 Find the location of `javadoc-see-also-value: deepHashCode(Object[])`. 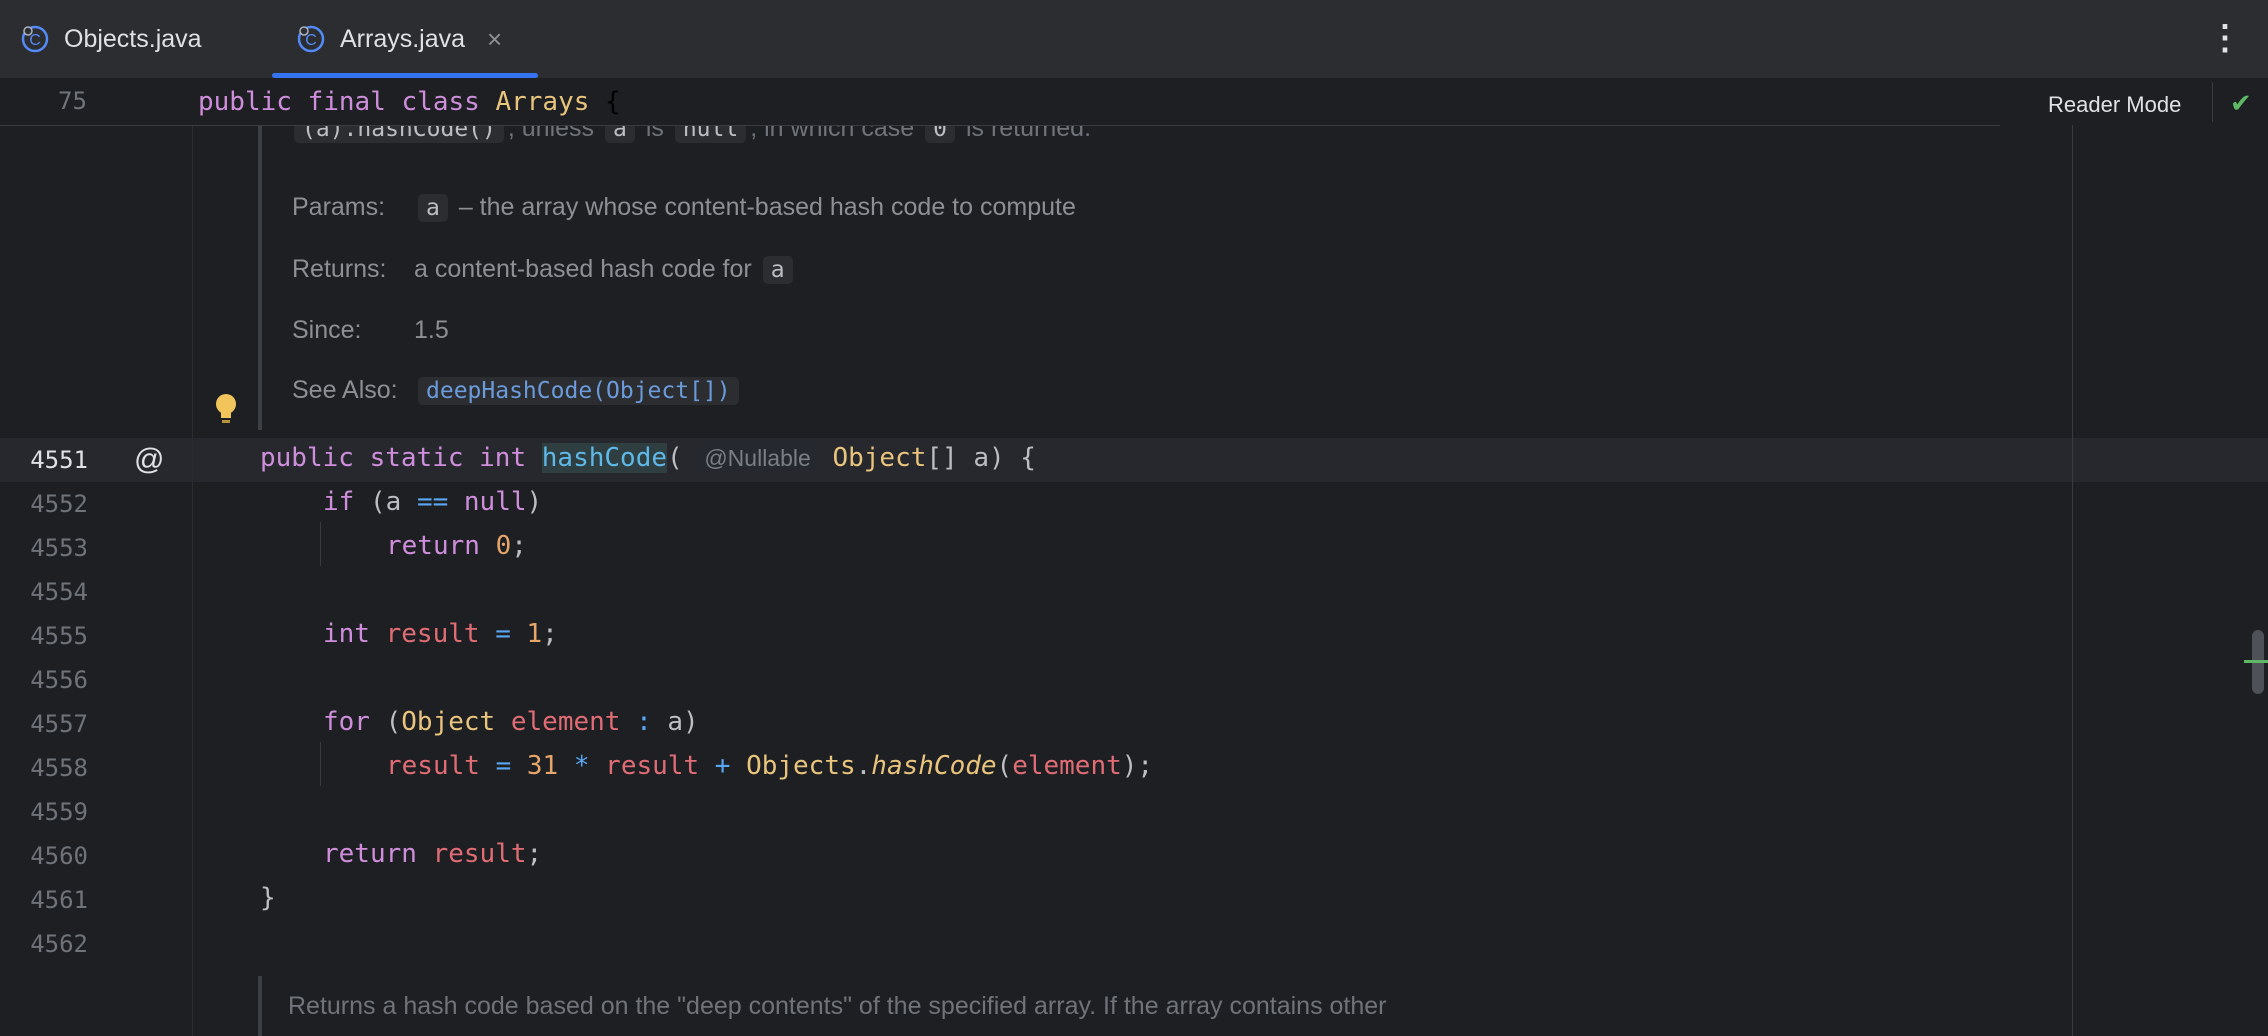

javadoc-see-also-value: deepHashCode(Object[]) is located at coordinates (578, 390).